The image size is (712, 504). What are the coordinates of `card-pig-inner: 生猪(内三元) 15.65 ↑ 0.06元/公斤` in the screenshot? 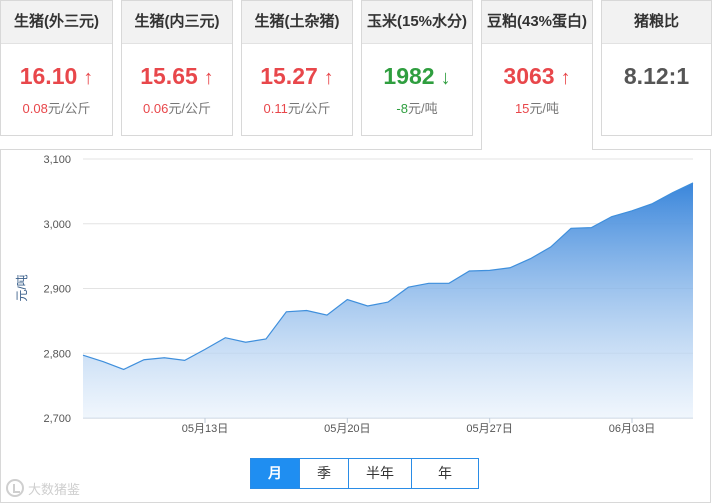 It's located at (177, 68).